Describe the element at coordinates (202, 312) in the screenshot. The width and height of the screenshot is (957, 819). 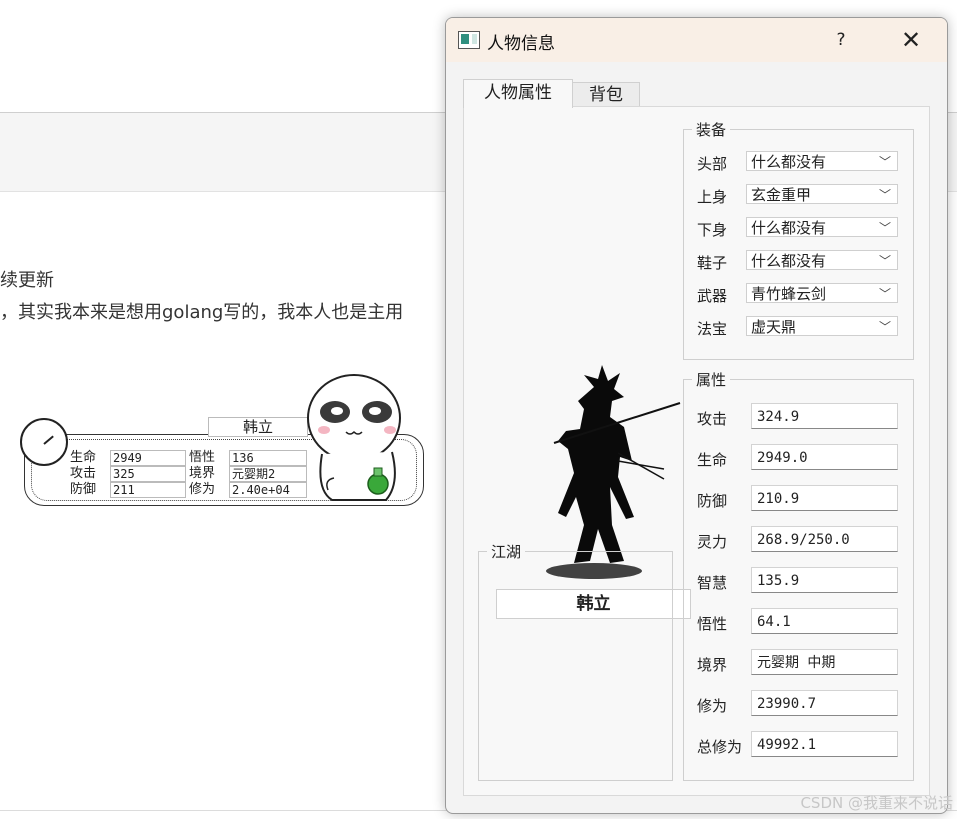
I see `article-text-line-2: ，其实我本来是想用golang写的，我本人也是主用` at that location.